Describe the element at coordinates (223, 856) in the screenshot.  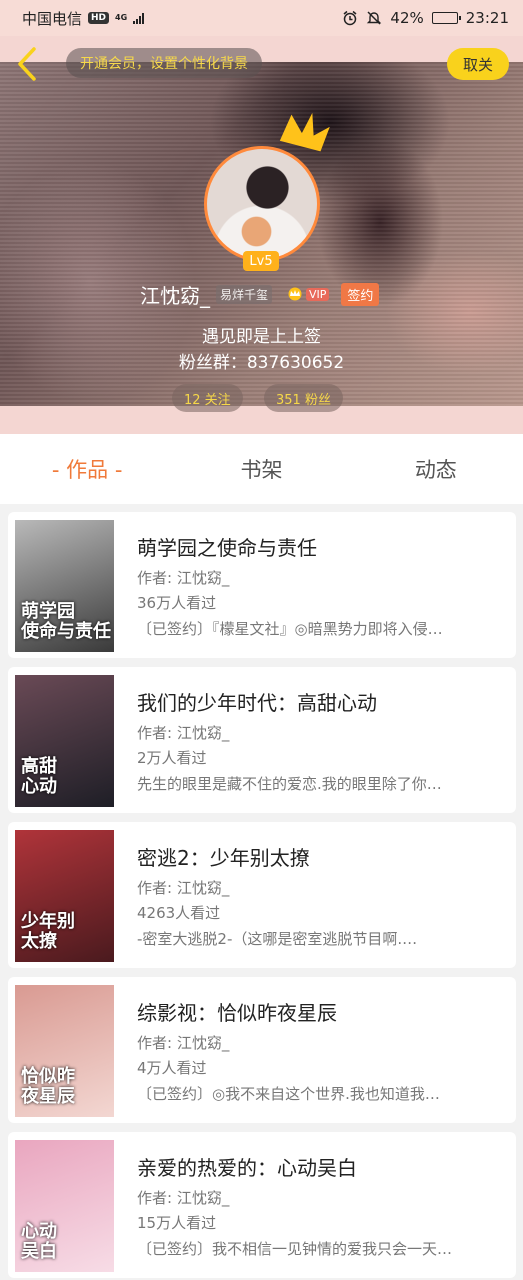
I see `work-title: 密逃2：少年别太撩` at that location.